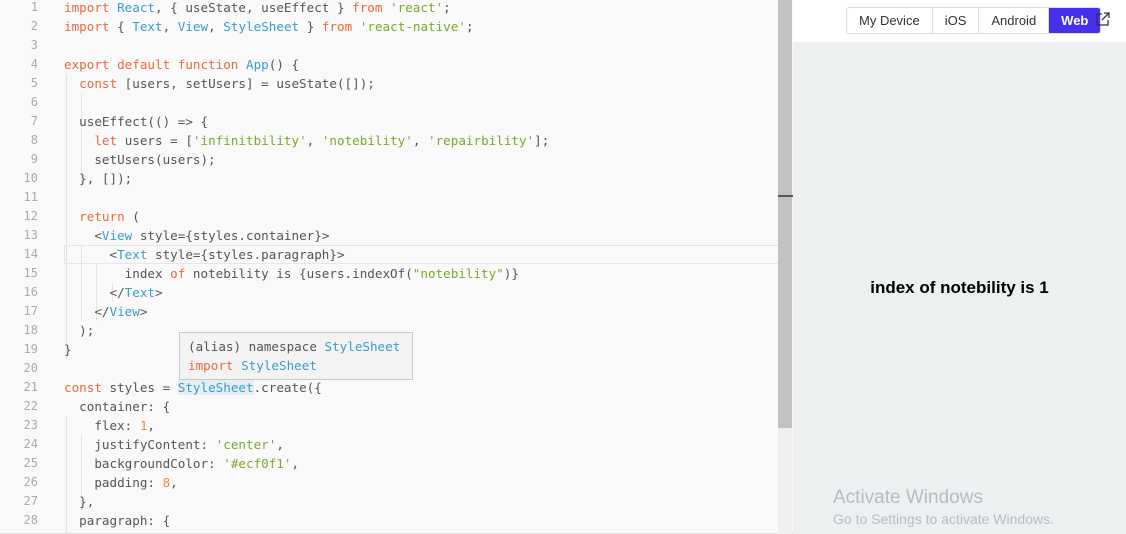  I want to click on editor-scrollbar, so click(785, 267).